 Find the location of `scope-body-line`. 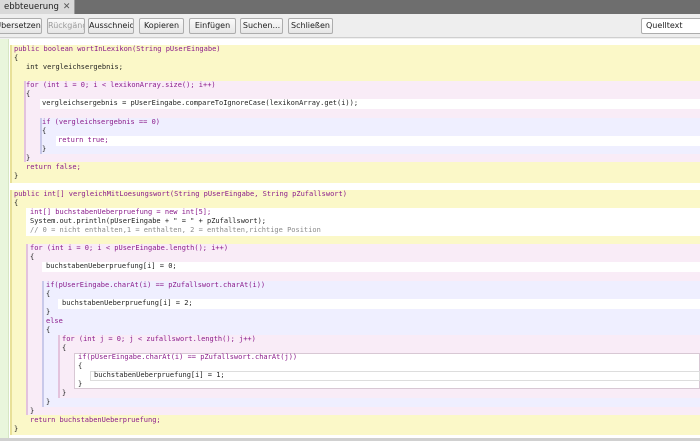

scope-body-line is located at coordinates (370, 104).